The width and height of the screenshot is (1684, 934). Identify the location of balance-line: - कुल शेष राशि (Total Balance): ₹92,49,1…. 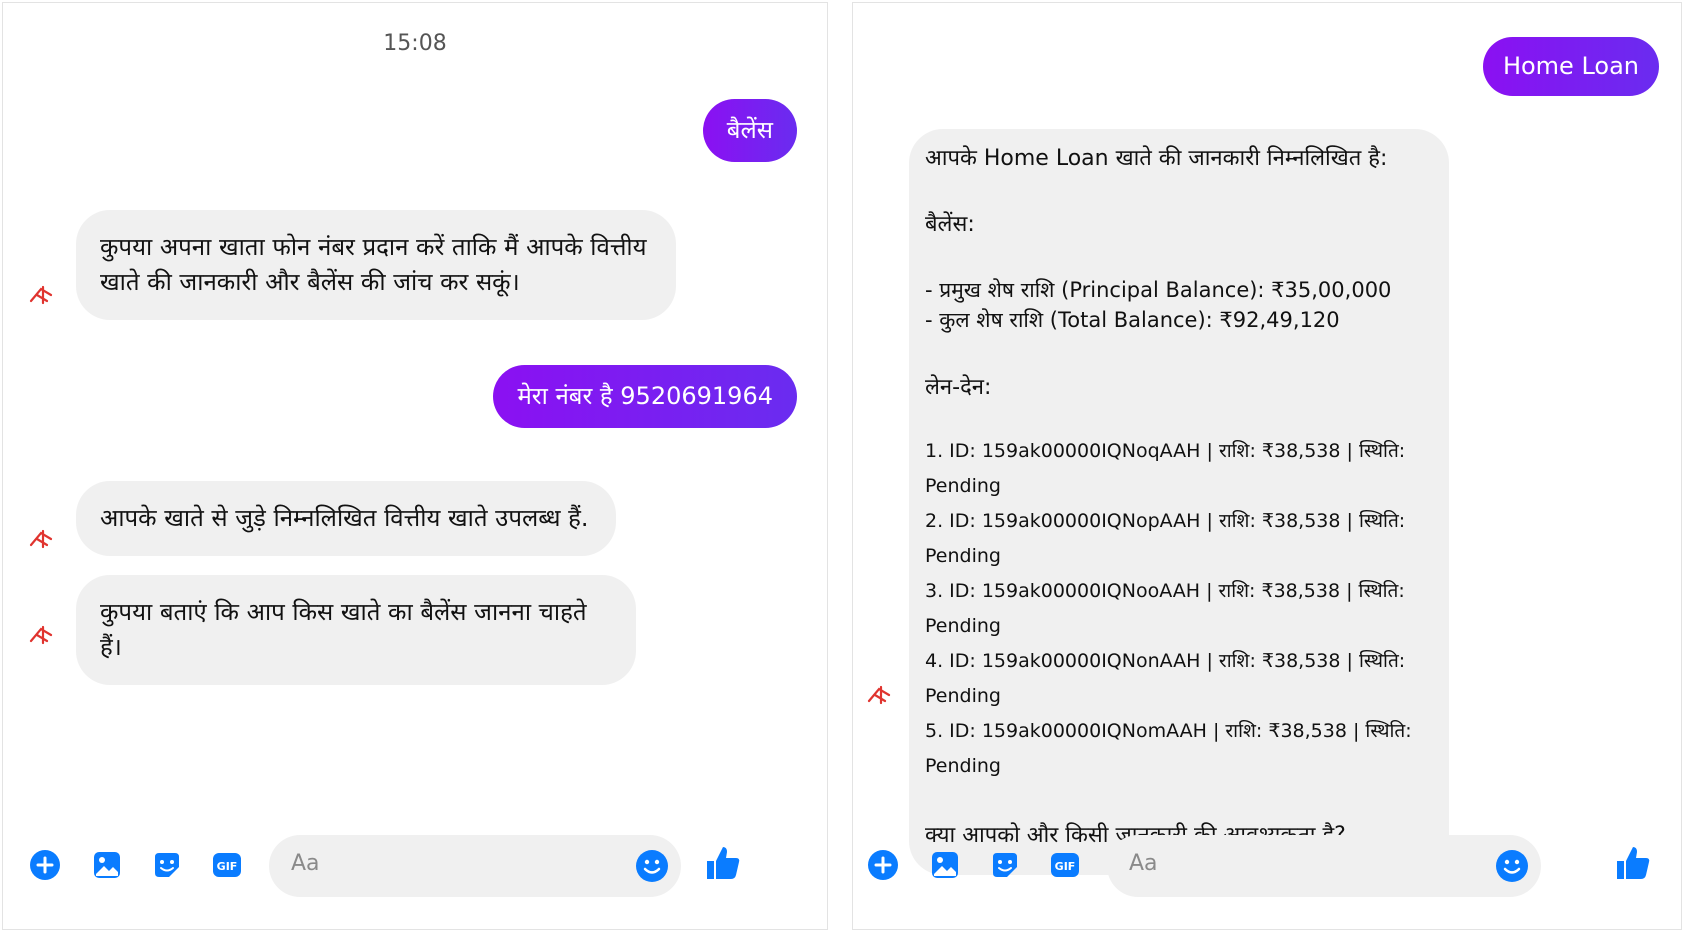
(1132, 320).